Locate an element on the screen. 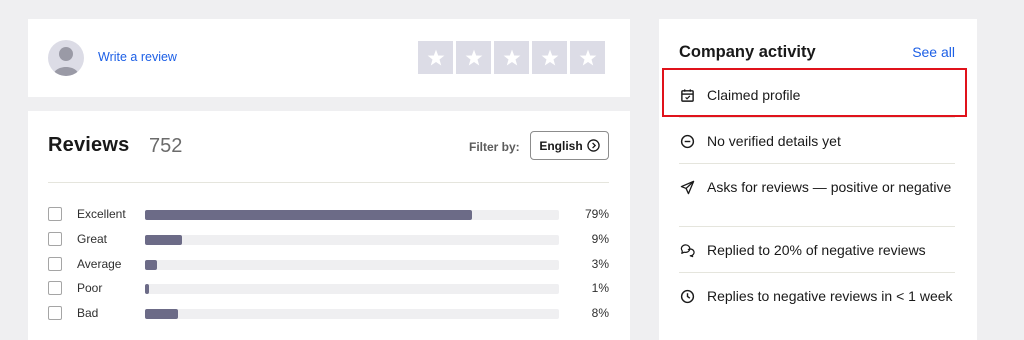 The image size is (1024, 340). highlight-box is located at coordinates (814, 92).